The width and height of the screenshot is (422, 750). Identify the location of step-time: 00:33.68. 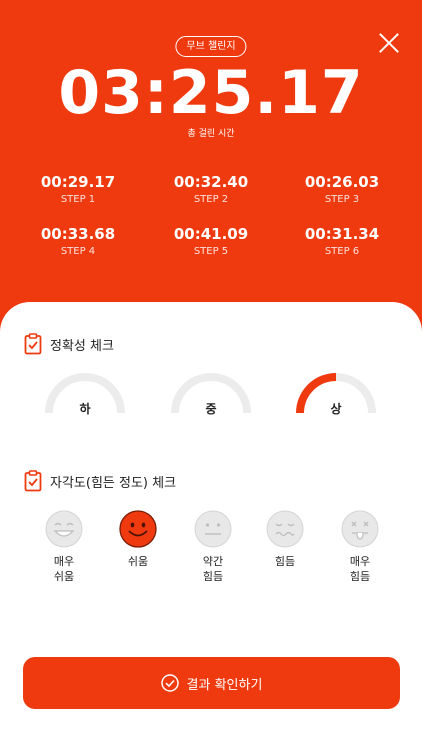
(78, 234).